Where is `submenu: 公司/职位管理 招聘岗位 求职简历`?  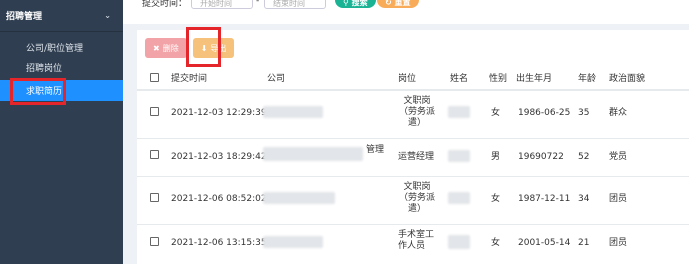
submenu: 公司/职位管理 招聘岗位 求职简历 is located at coordinates (61, 66).